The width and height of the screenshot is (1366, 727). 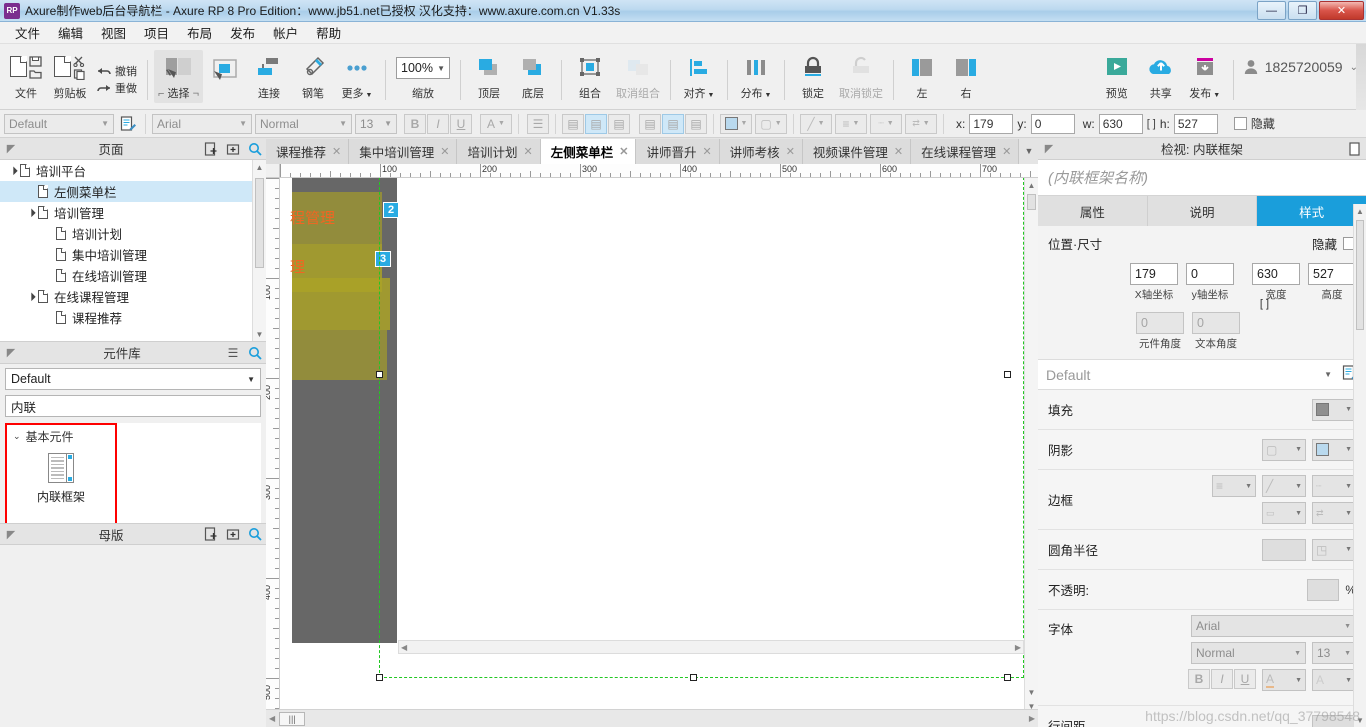 I want to click on page-tree-item: 课程推荐, so click(x=133, y=317).